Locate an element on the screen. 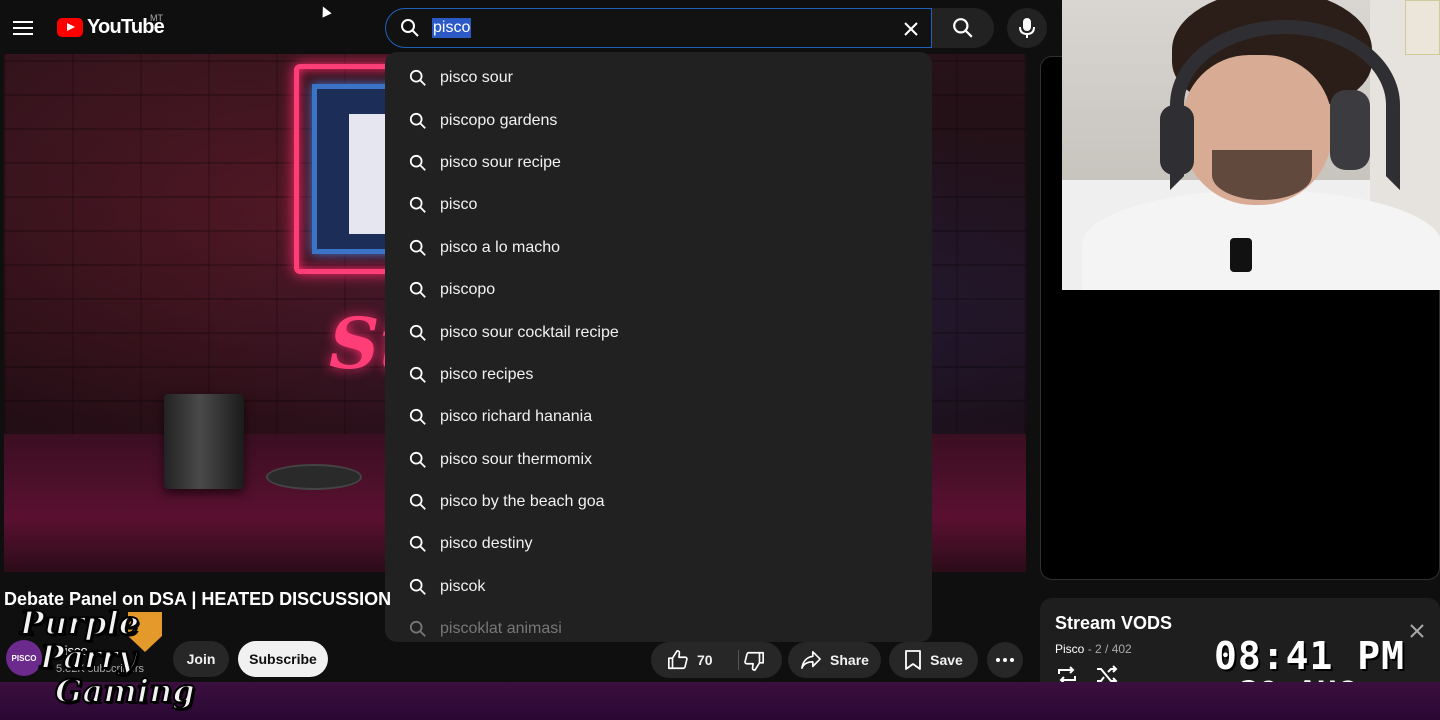 The image size is (1440, 720). glass-image is located at coordinates (204, 441).